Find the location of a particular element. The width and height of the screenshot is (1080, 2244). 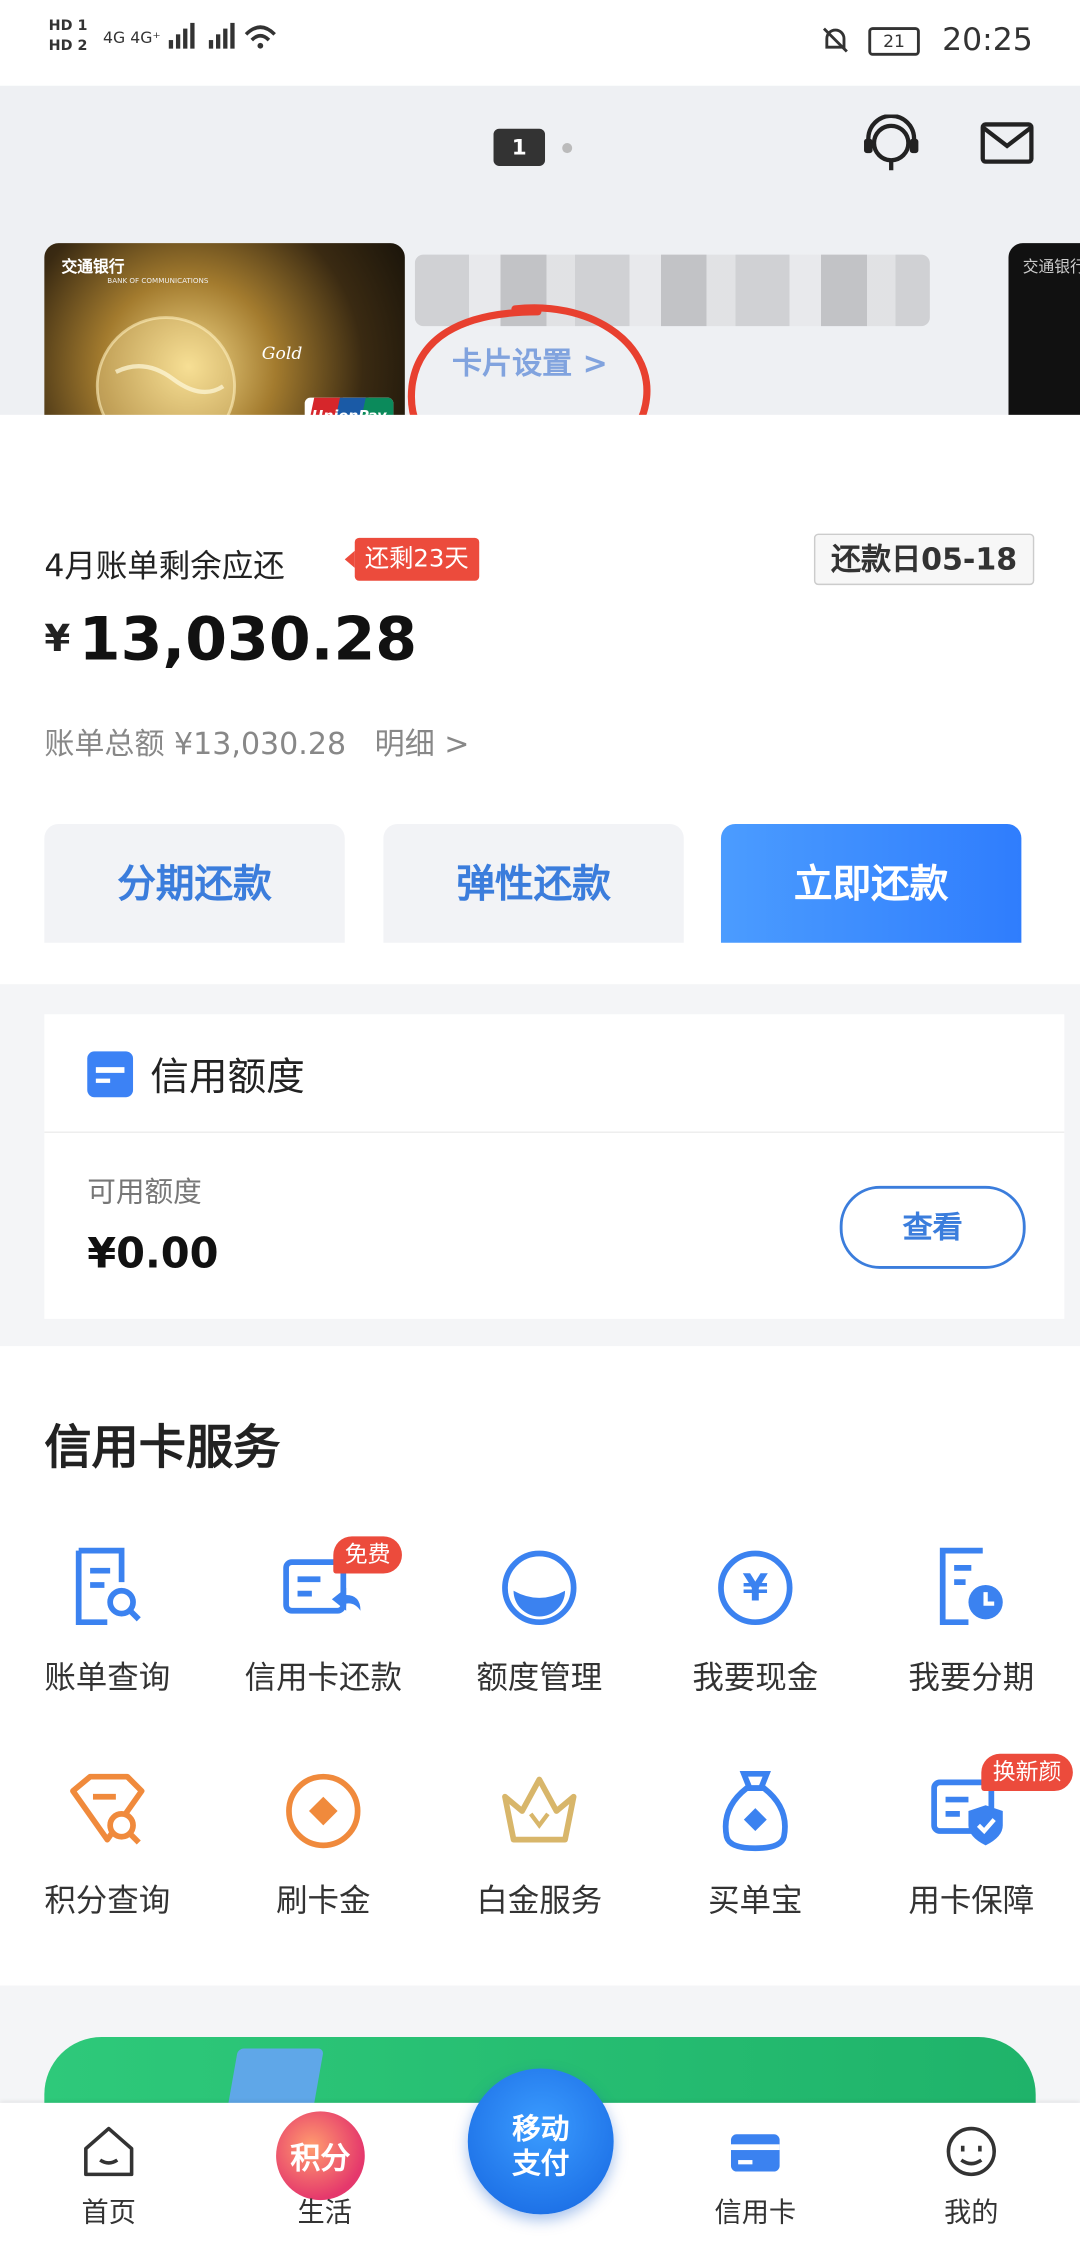

sim2-label: HD 2 is located at coordinates (68, 46).